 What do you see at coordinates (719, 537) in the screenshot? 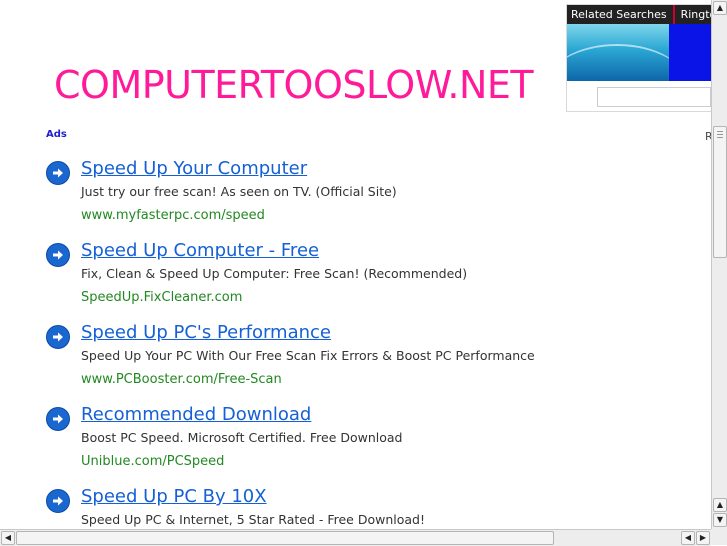
I see `scrollbar-corner` at bounding box center [719, 537].